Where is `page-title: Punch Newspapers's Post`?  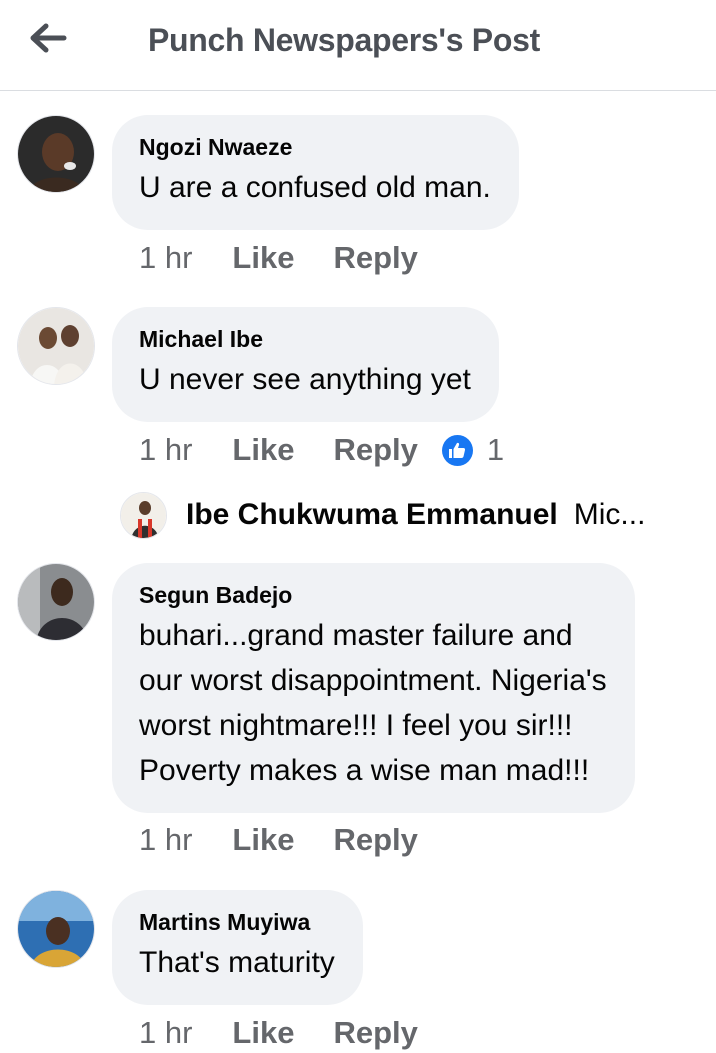 page-title: Punch Newspapers's Post is located at coordinates (344, 40).